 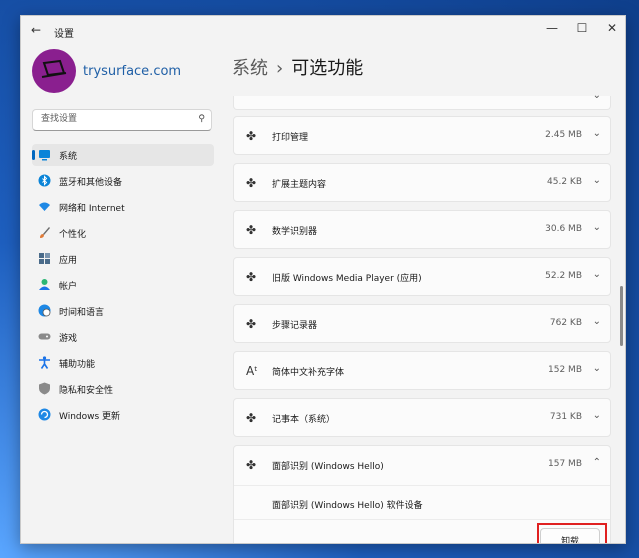 I want to click on feature-row: ✤ 记事本（系统） 731 KB ⌄, so click(x=422, y=417).